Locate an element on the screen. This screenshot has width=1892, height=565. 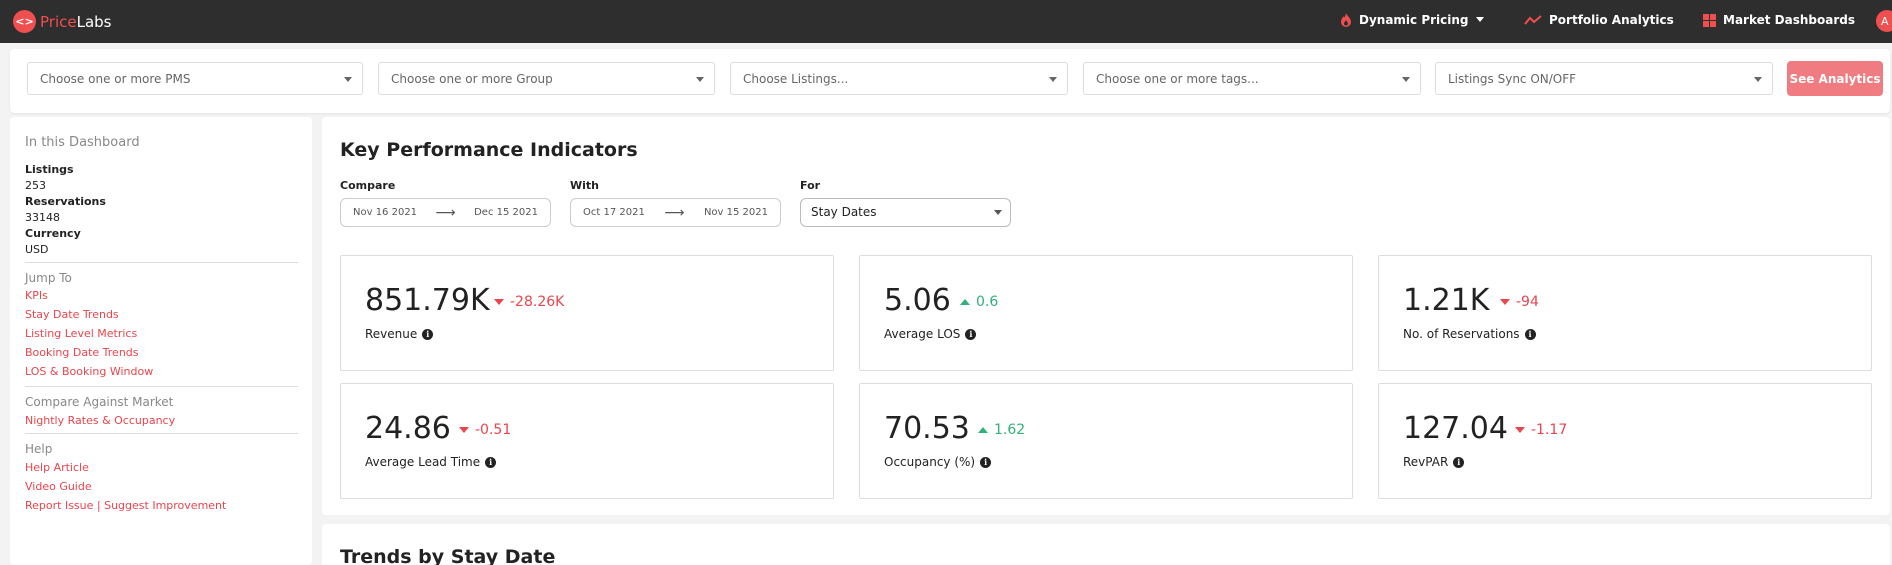
kpi-name-text: Average LOS is located at coordinates (922, 334).